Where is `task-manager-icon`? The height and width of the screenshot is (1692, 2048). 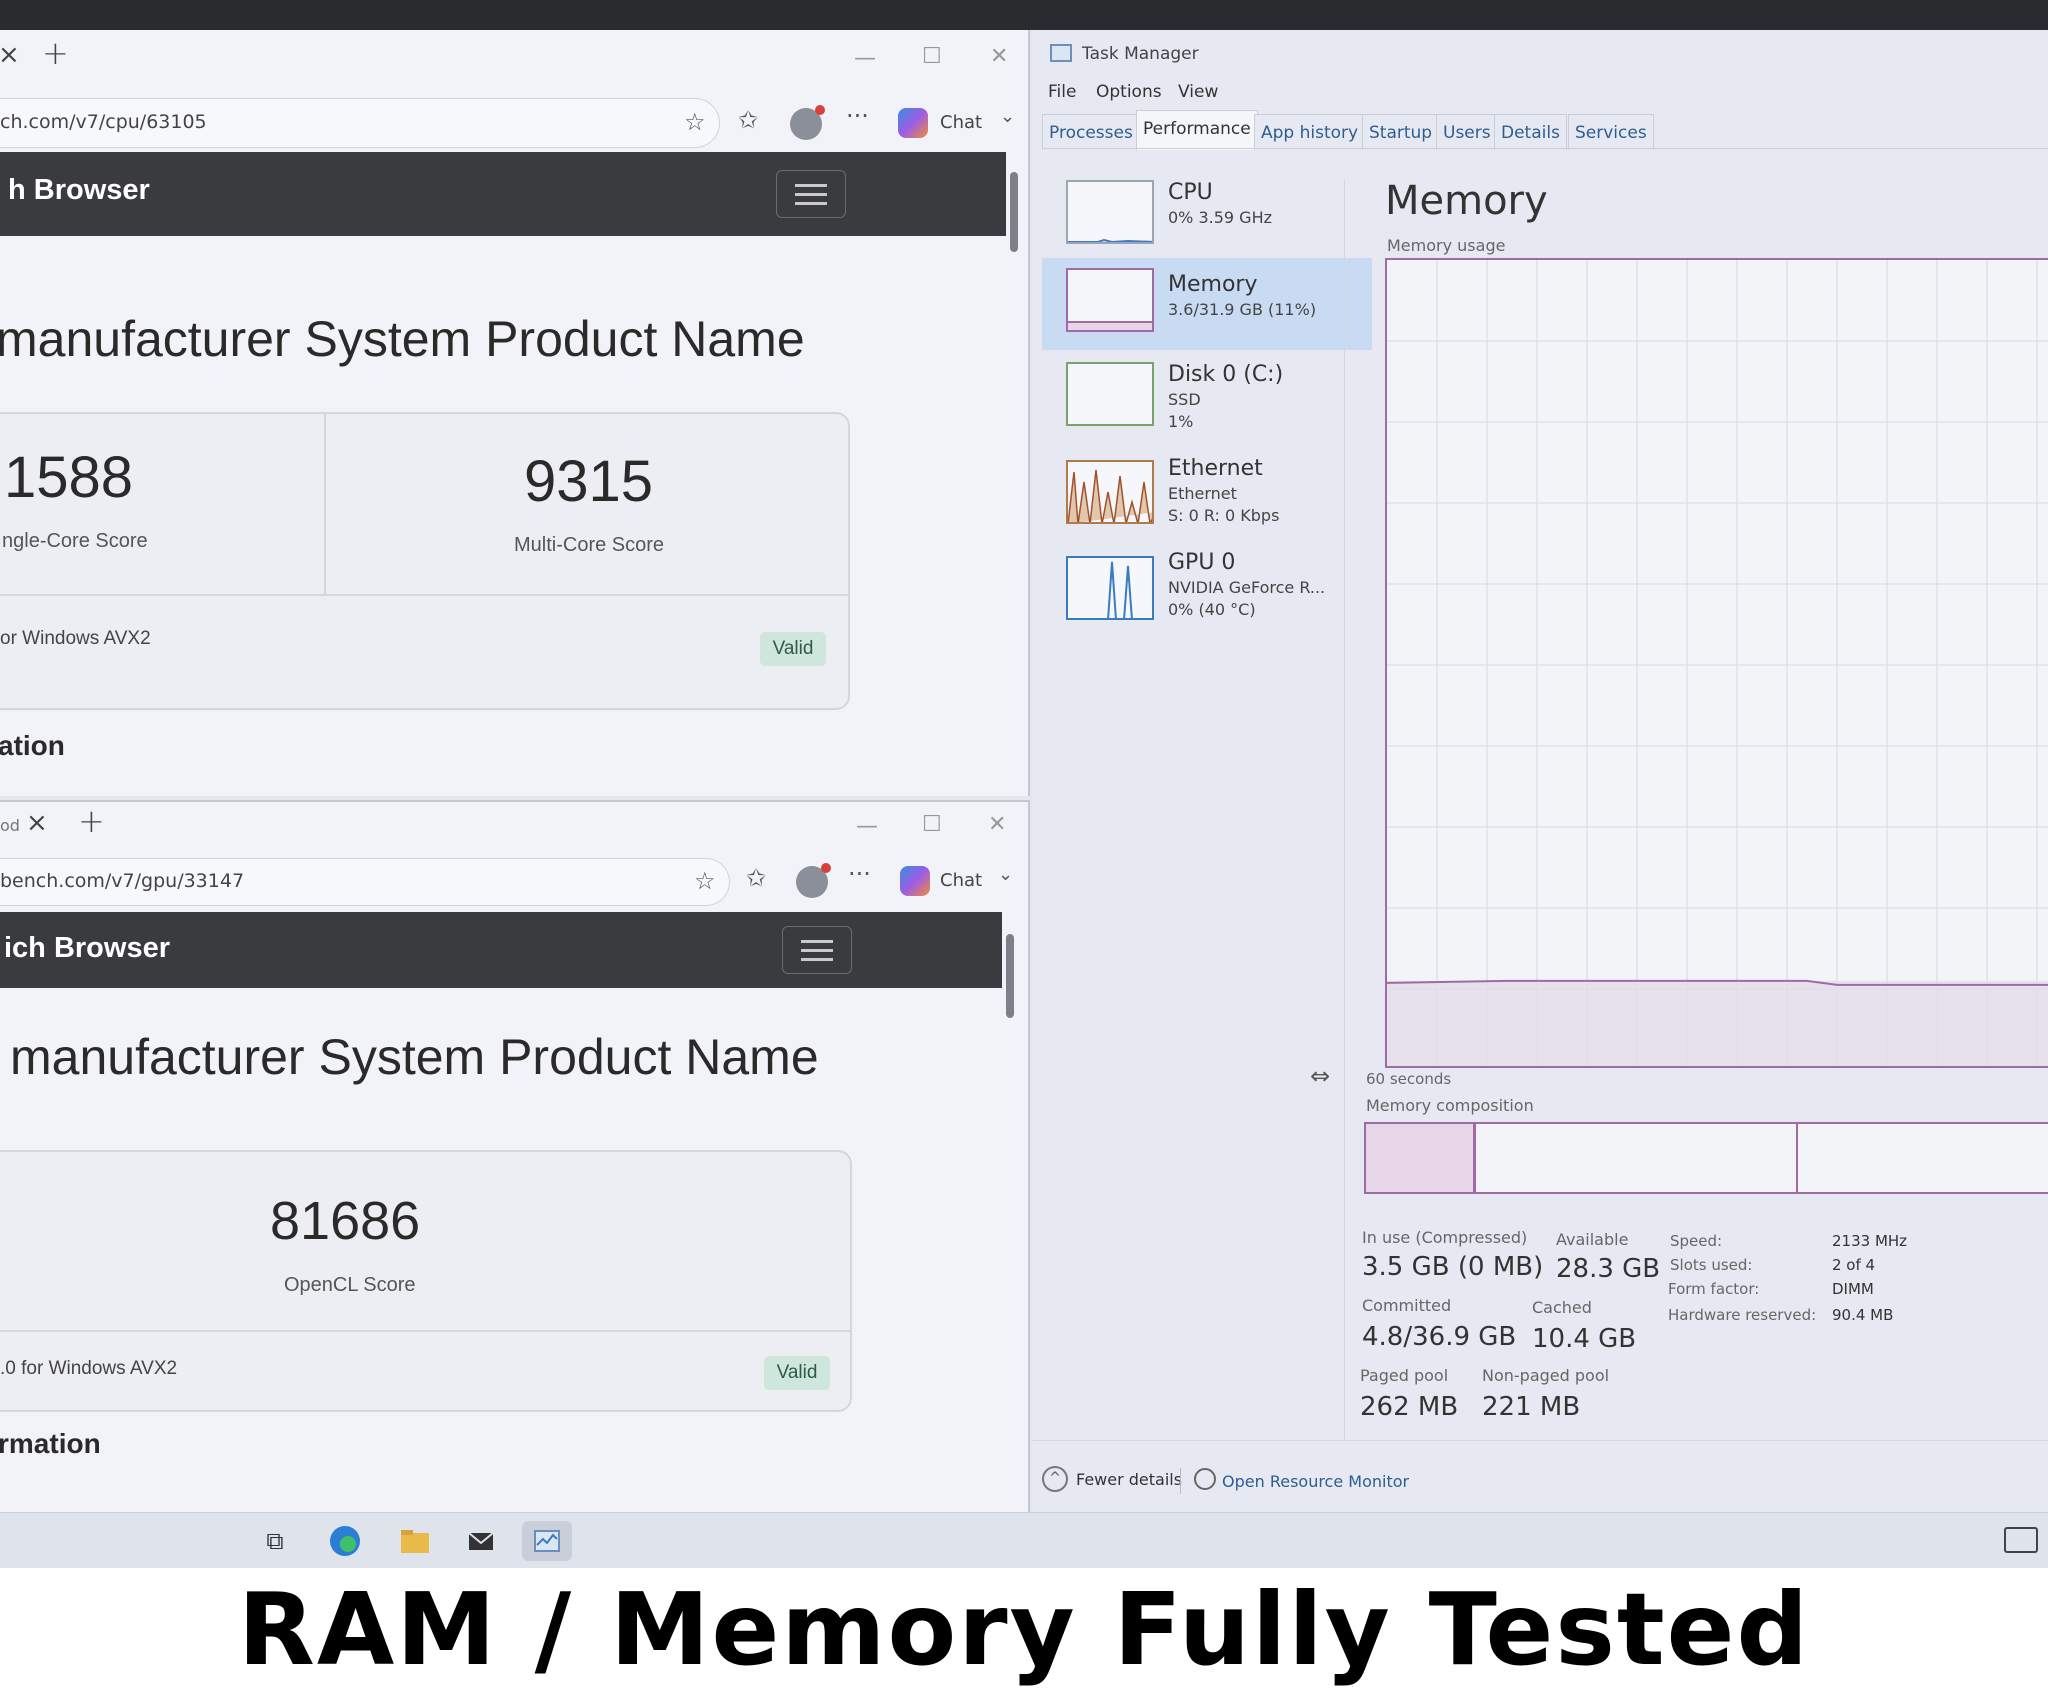
task-manager-icon is located at coordinates (1061, 53).